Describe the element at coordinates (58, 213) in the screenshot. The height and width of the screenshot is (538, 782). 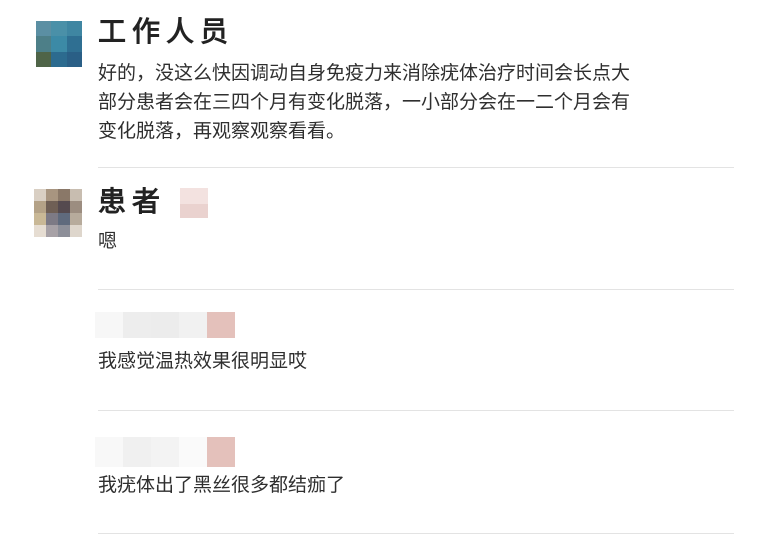
I see `patient-avatar` at that location.